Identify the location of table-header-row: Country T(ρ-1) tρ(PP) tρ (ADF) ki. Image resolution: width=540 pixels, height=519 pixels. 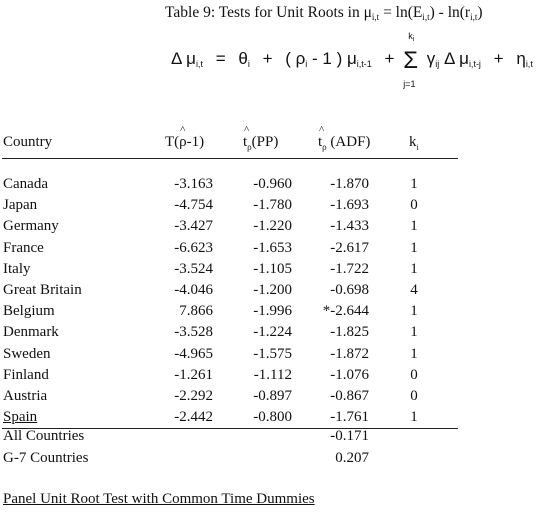
(270, 139).